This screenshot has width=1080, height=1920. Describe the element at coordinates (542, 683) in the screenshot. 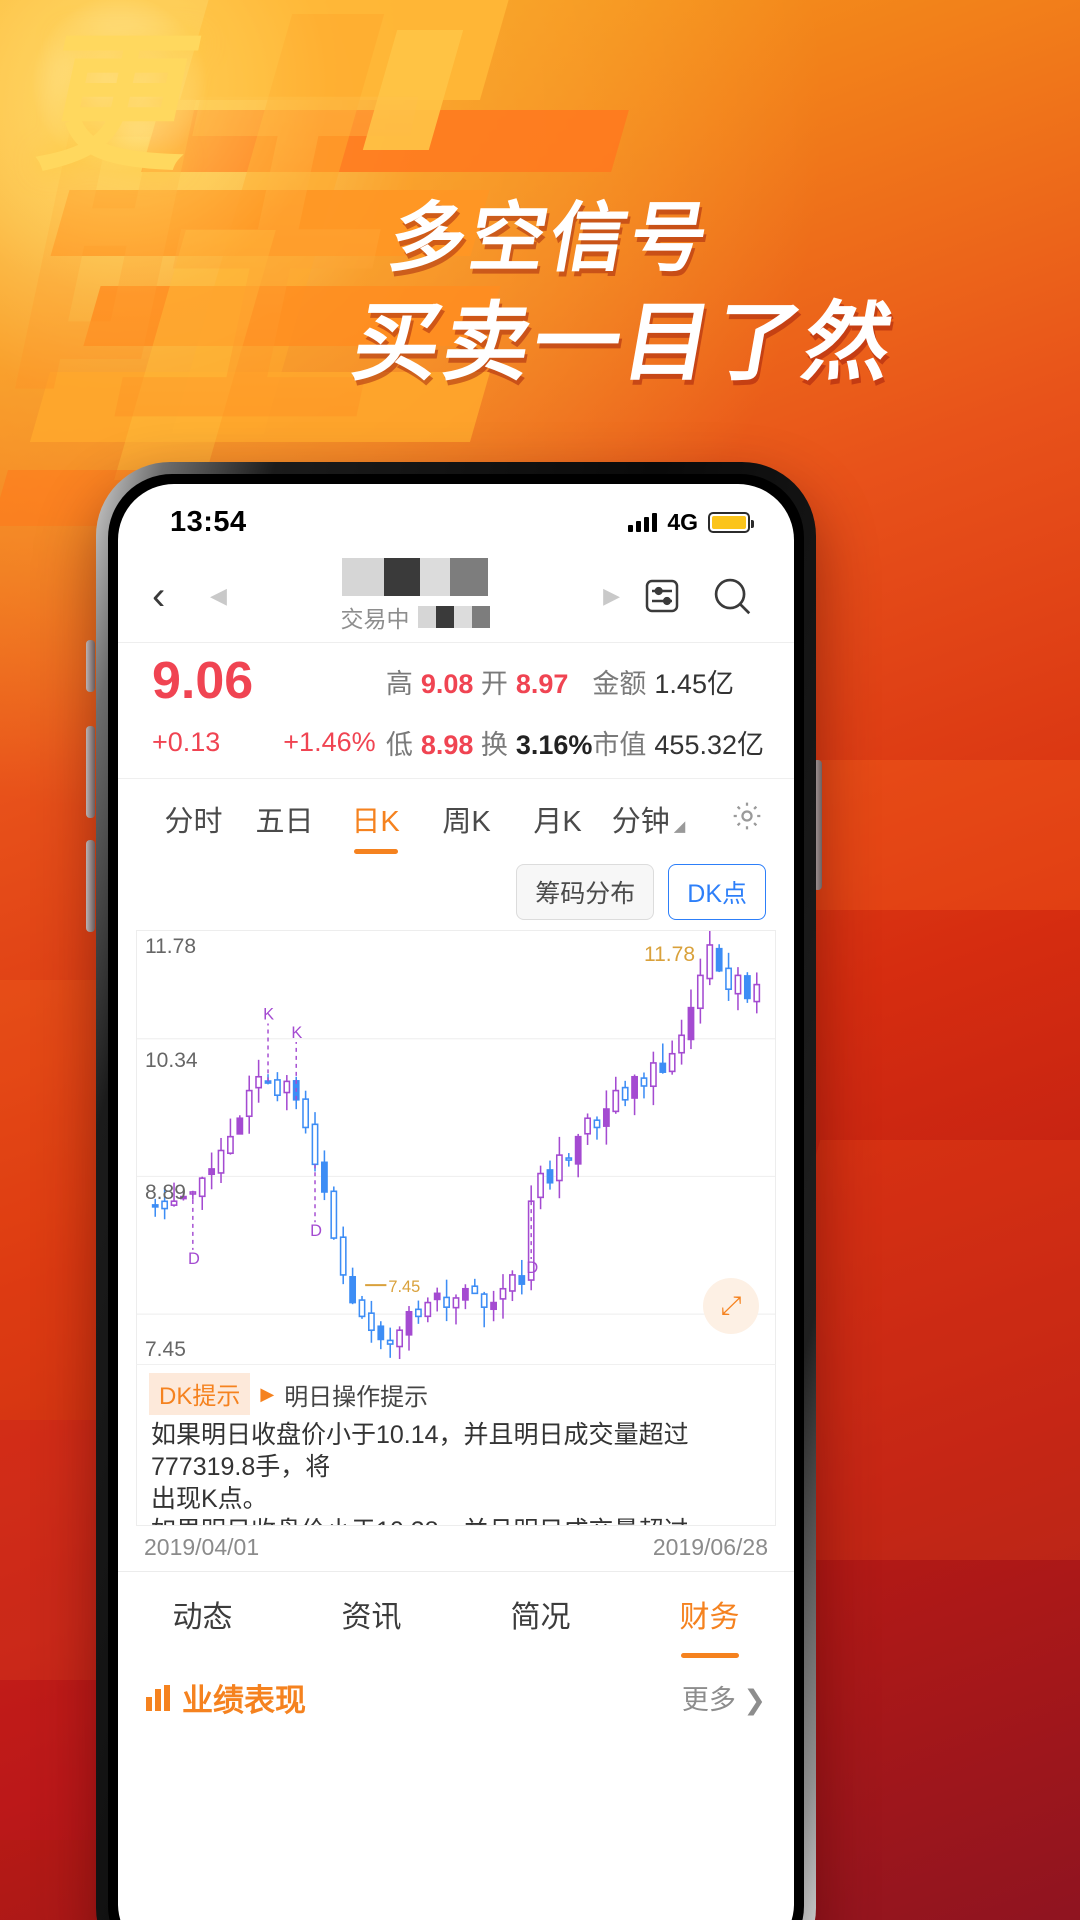

I see `open-value: 8.97` at that location.